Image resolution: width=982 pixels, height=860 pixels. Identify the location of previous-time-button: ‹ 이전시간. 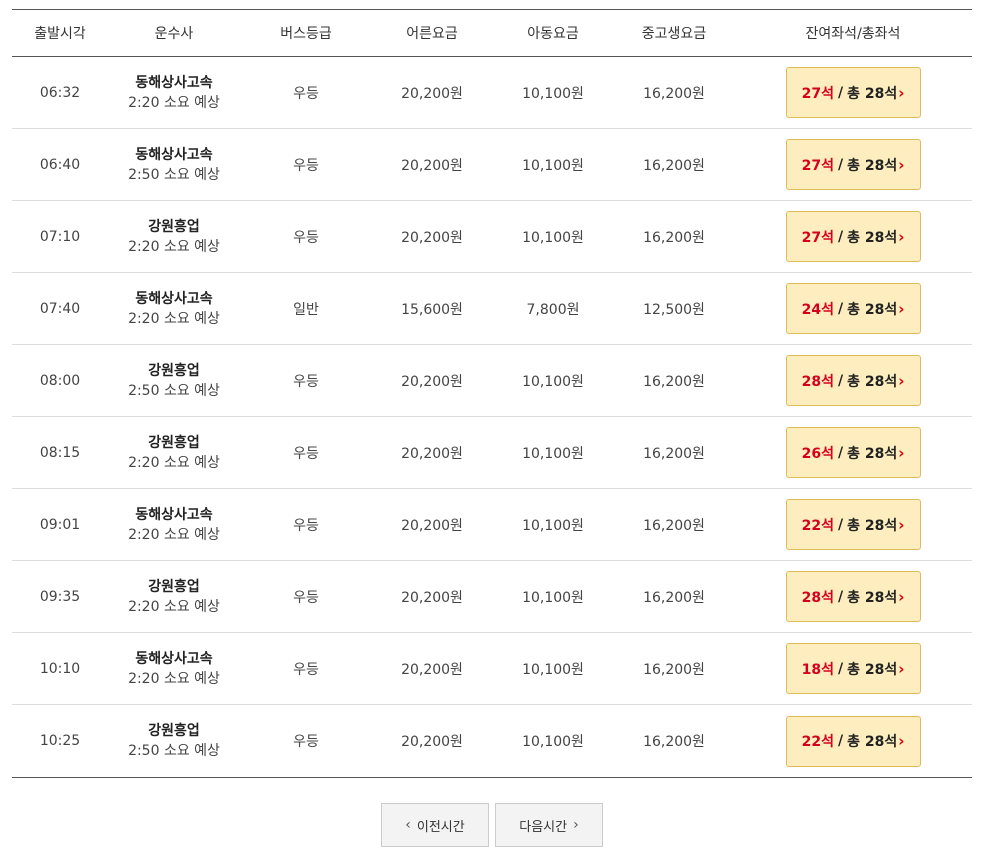
(435, 825).